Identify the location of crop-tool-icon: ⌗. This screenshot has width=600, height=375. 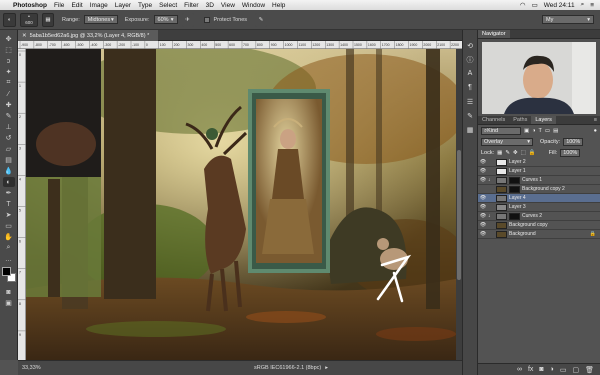
(9, 83).